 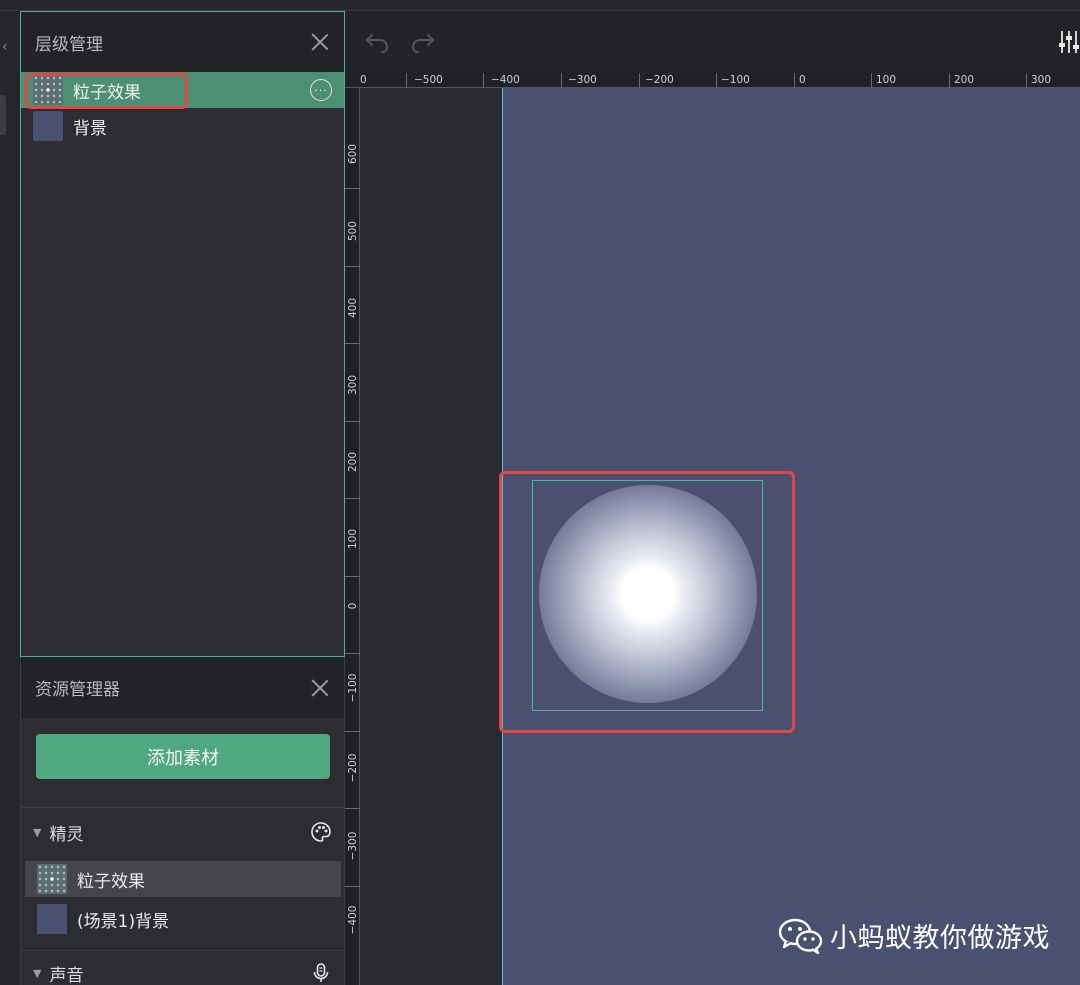 I want to click on top-strip, so click(x=540, y=5).